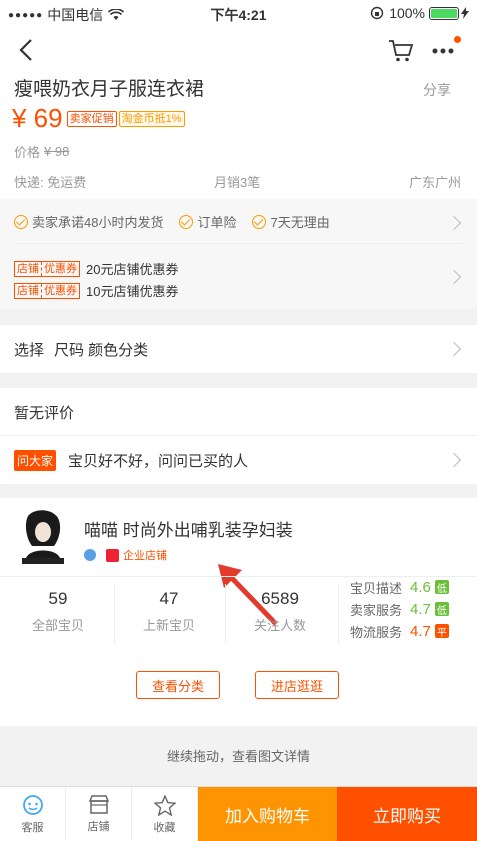 This screenshot has width=477, height=841. Describe the element at coordinates (238, 756) in the screenshot. I see `continue-drag-hint: 继续拖动，查看图文详情` at that location.